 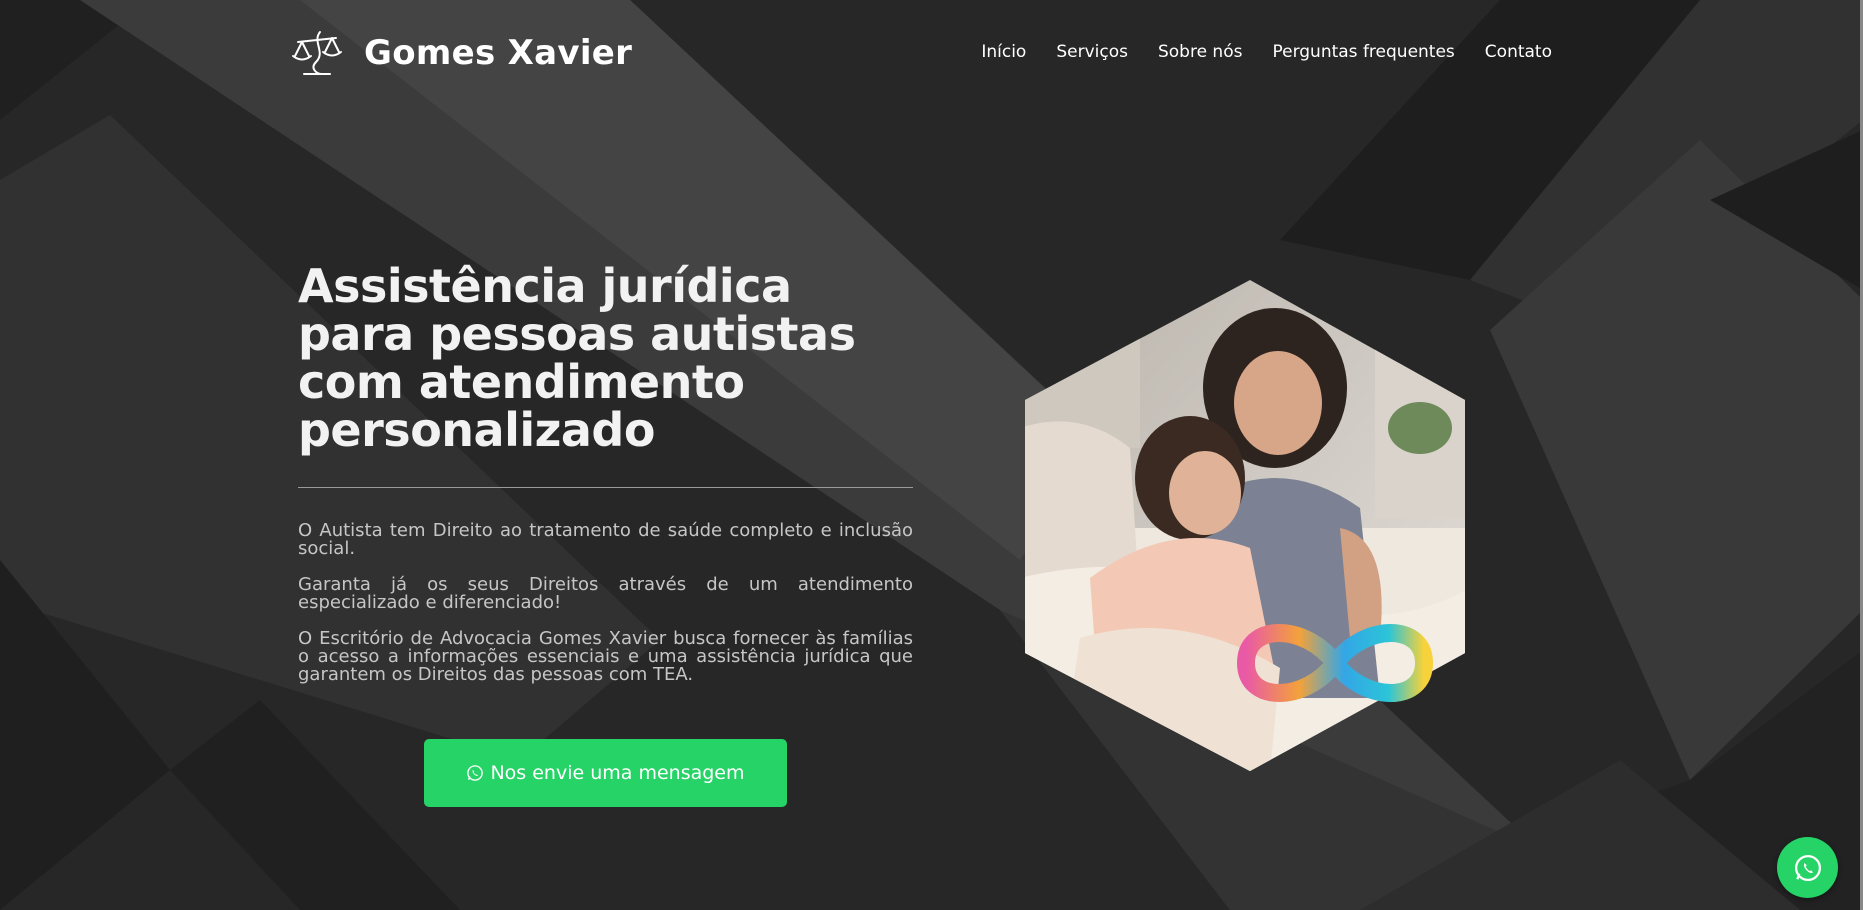 I want to click on floating-whatsapp-button, so click(x=1807, y=867).